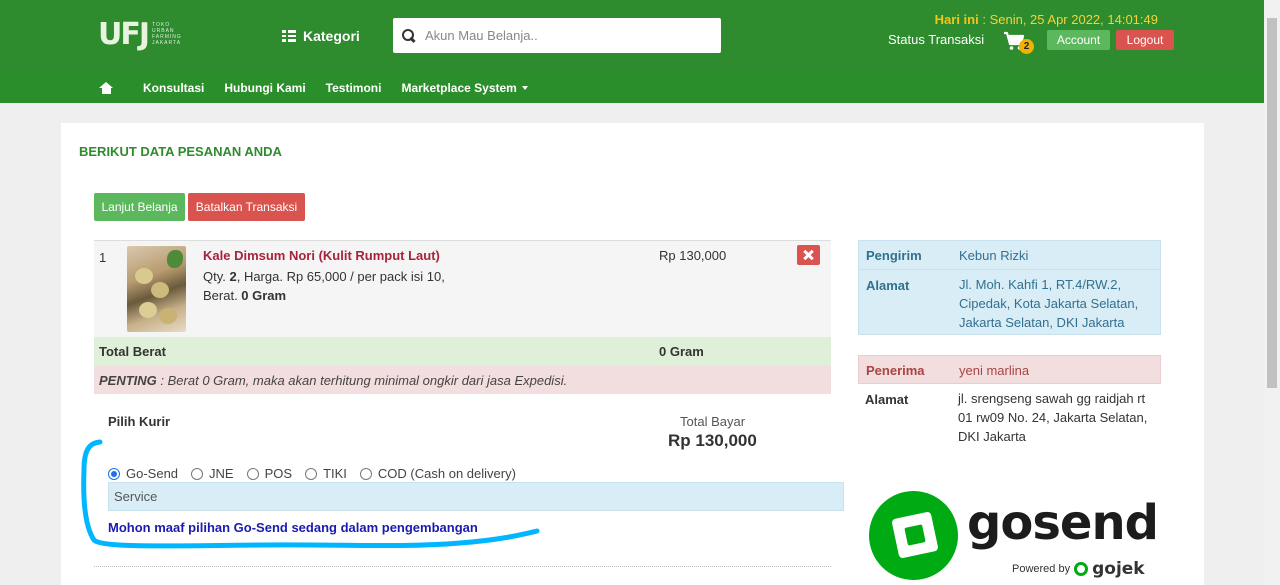  I want to click on total-berat-value: 0 Gram, so click(681, 351).